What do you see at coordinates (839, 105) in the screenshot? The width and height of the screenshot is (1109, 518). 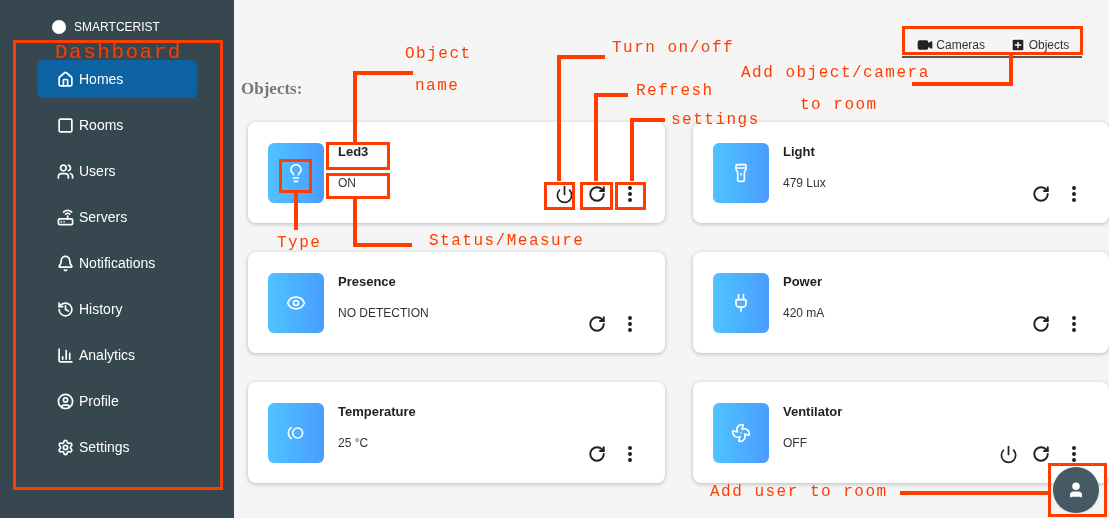 I see `annotation-label: to room` at bounding box center [839, 105].